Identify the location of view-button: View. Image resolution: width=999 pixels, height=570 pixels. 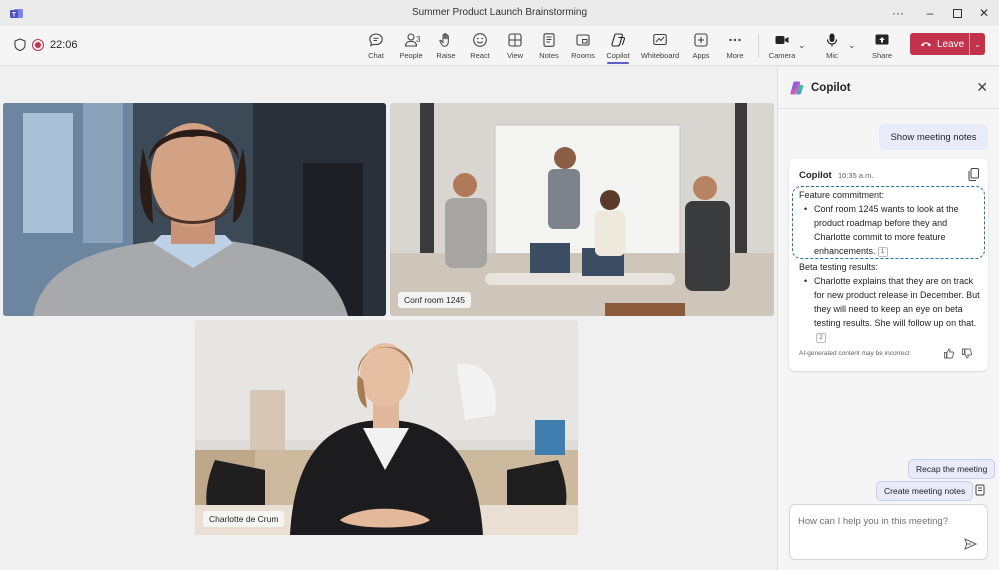
(515, 46).